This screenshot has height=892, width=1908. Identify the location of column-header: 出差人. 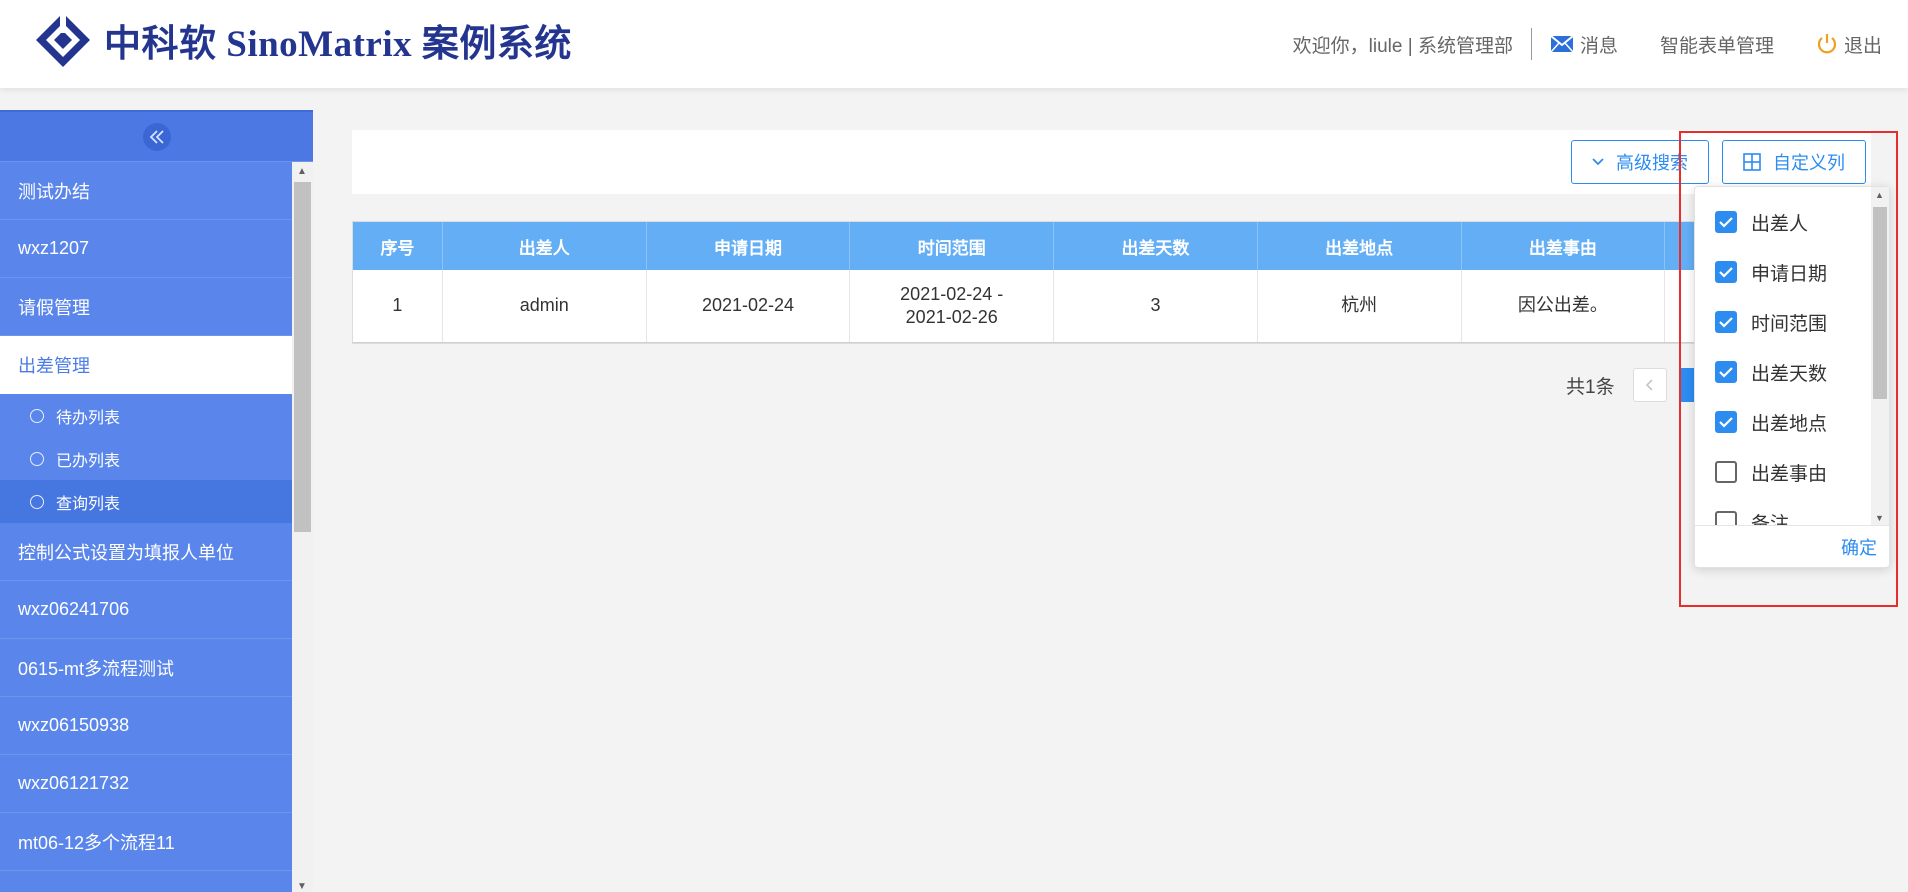
(545, 246).